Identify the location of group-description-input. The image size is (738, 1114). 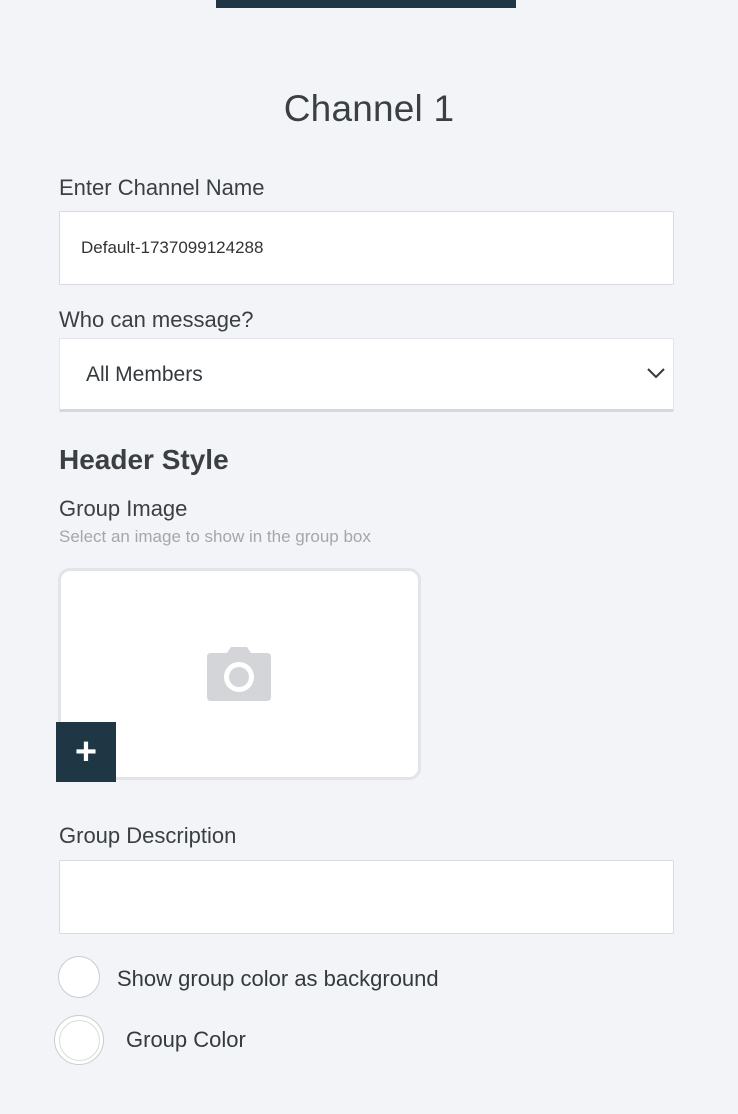
(366, 897).